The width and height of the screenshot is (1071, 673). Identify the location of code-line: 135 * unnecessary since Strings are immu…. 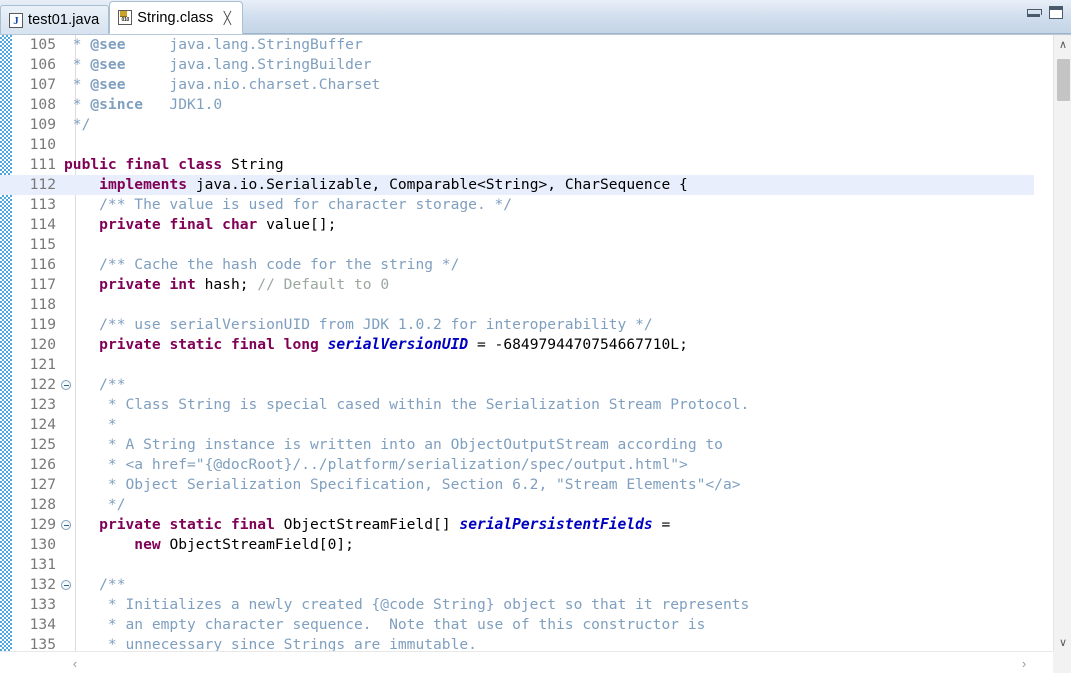
(517, 643).